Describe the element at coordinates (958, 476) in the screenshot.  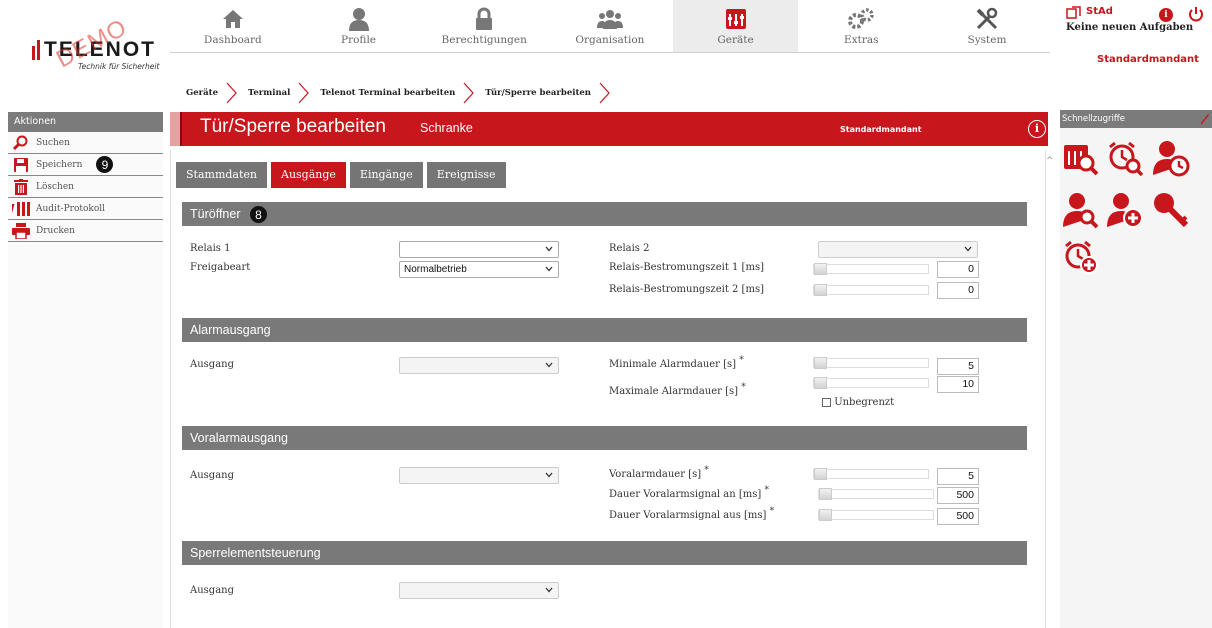
I see `voralarmdauer-input: 5` at that location.